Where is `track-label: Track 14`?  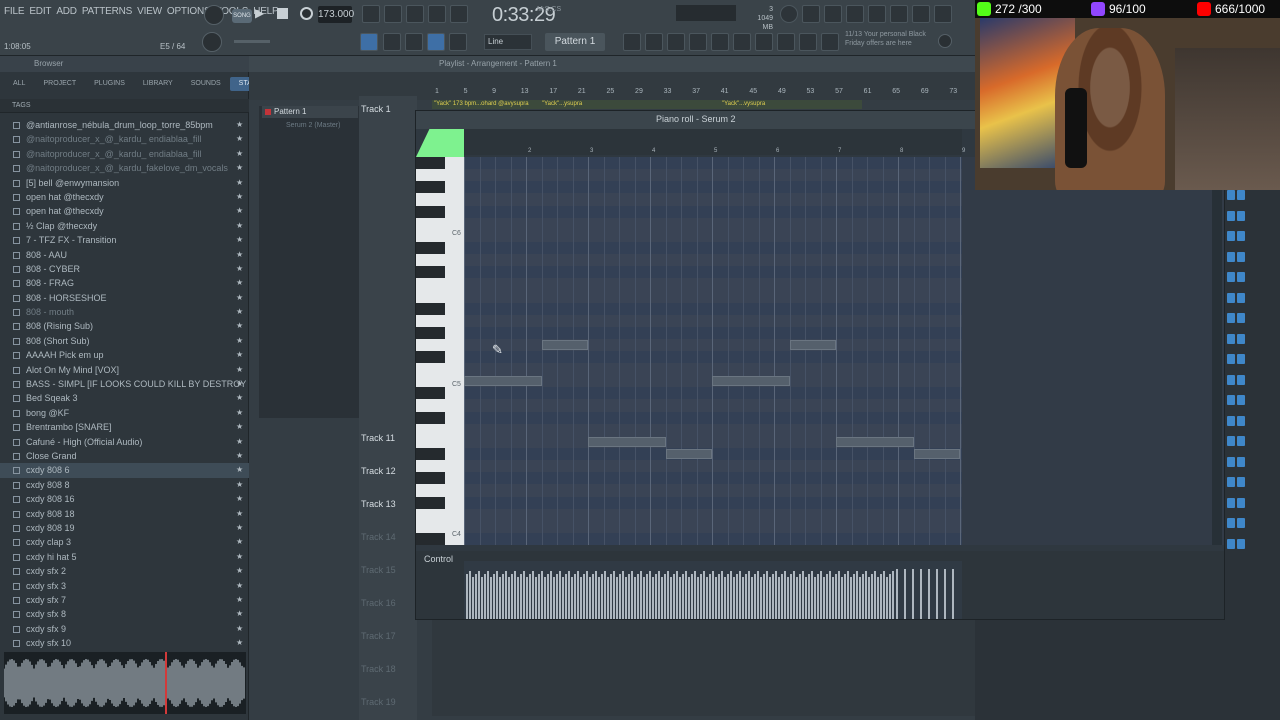
track-label: Track 14 is located at coordinates (378, 537).